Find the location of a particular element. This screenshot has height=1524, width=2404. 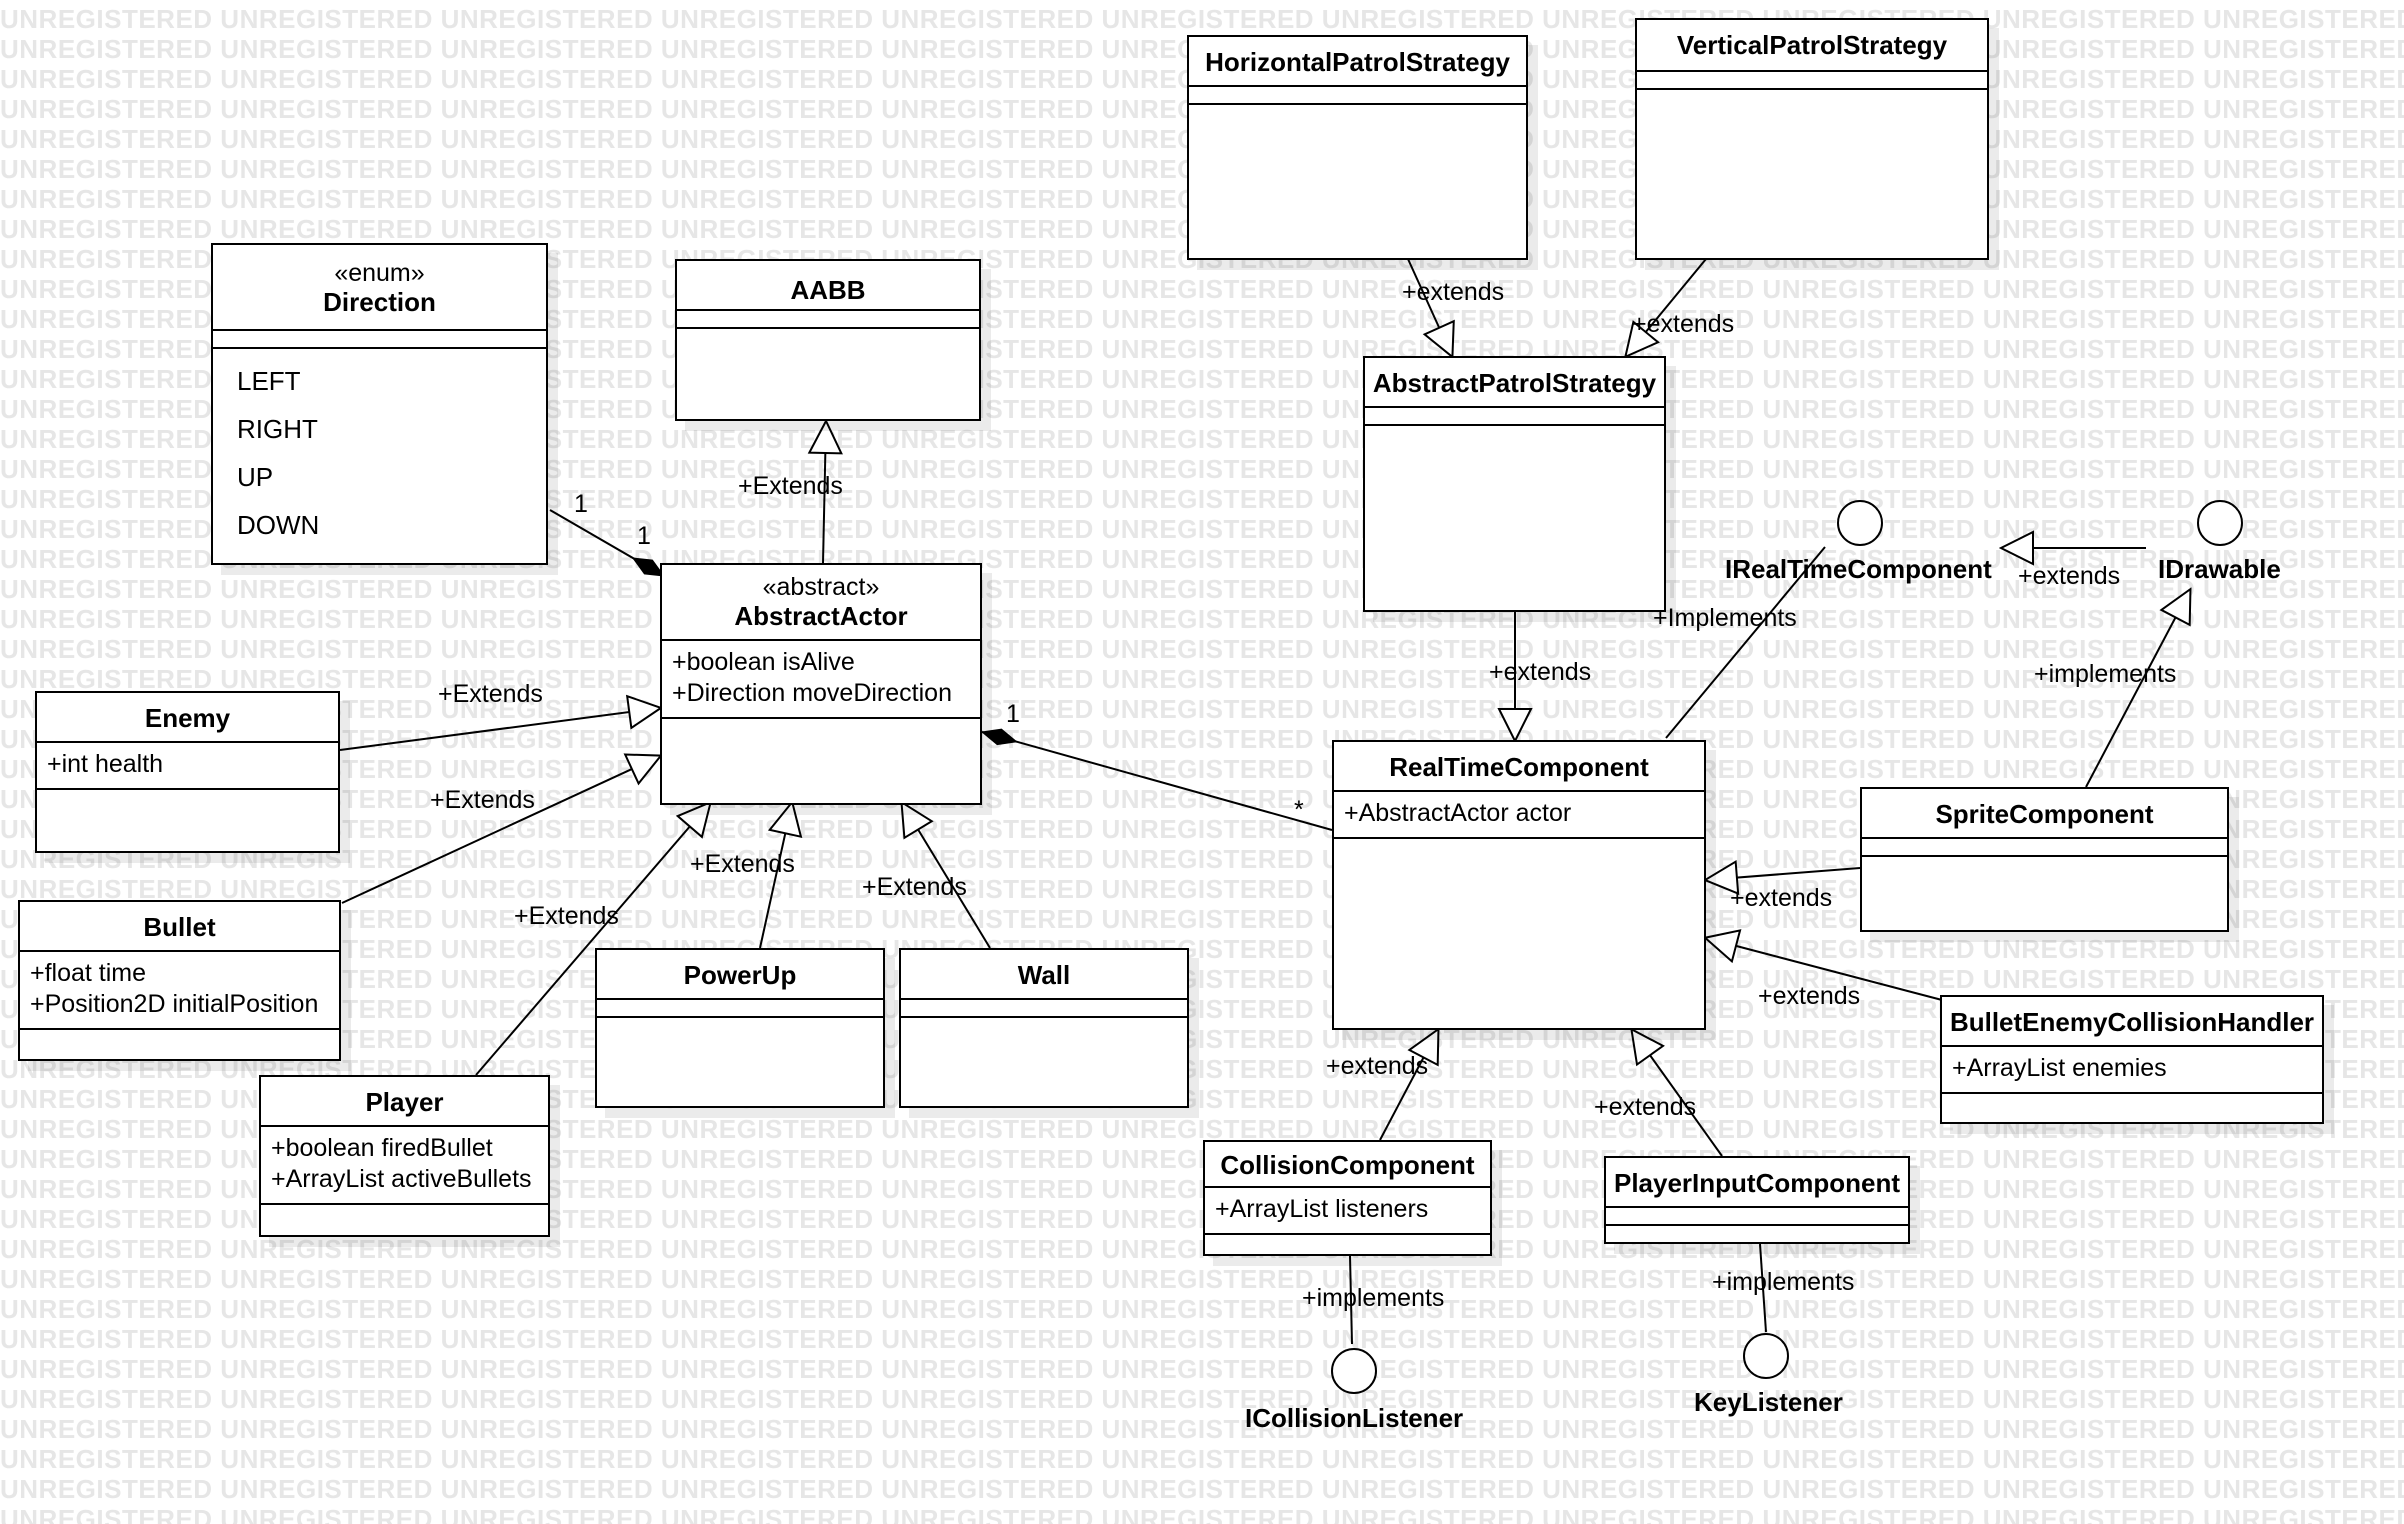

class-horizontal-patrol-strategy: HorizontalPatrolStrategy is located at coordinates (1357, 147).